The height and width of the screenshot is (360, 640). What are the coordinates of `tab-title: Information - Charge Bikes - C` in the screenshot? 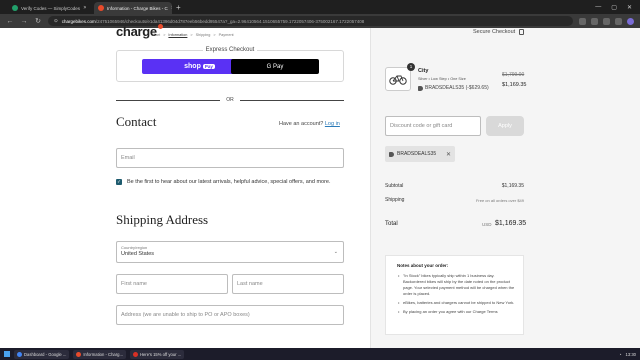 It's located at (137, 8).